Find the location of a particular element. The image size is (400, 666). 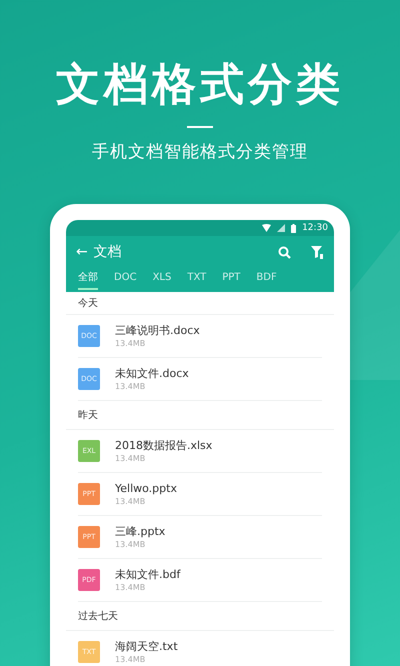

section-header: 昨天 is located at coordinates (88, 415).